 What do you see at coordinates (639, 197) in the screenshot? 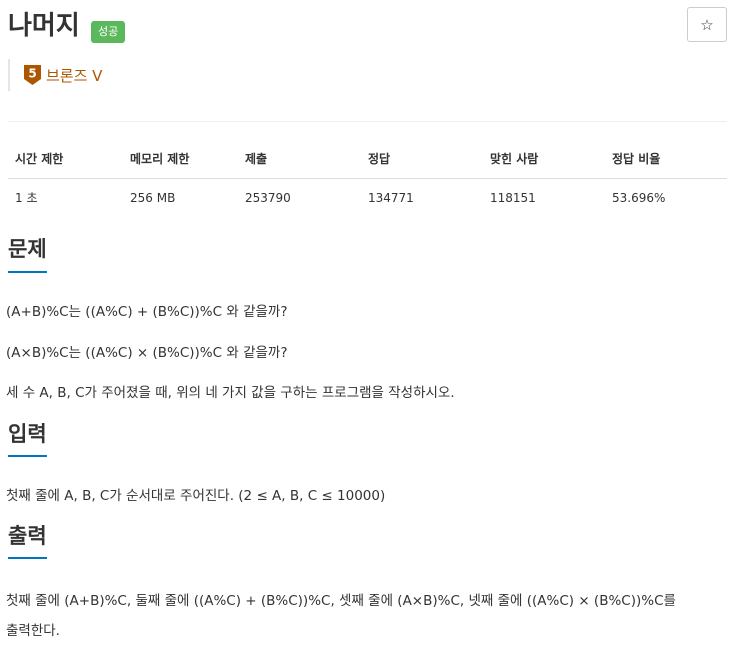
I see `value-accept-ratio: 53.696%` at bounding box center [639, 197].